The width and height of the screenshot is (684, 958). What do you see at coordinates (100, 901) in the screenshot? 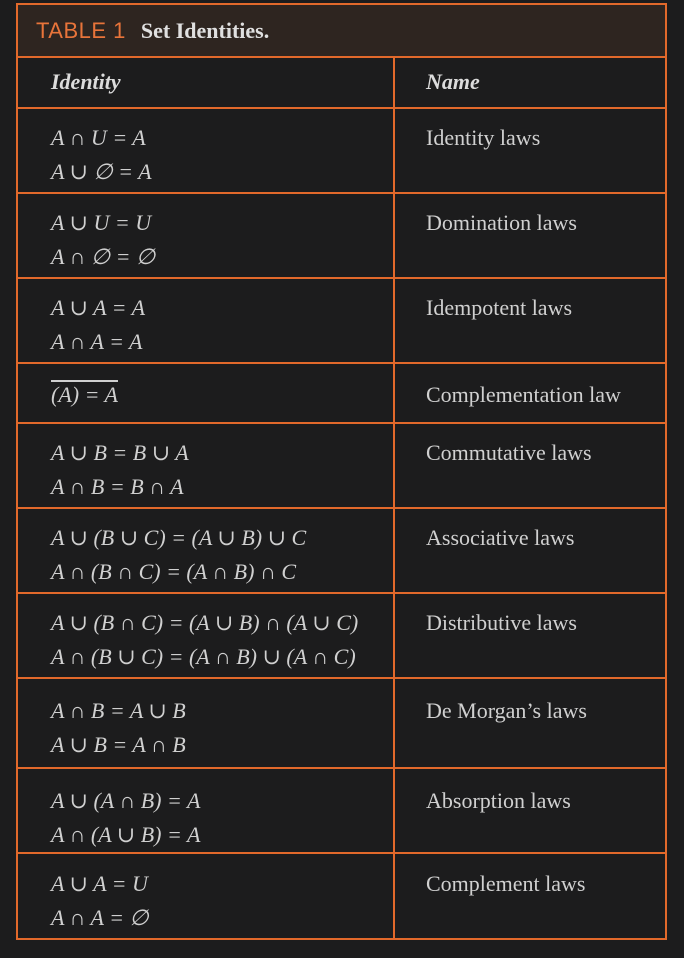
I see `identity-cell: A ∪ A = U A ∩ A = ∅` at bounding box center [100, 901].